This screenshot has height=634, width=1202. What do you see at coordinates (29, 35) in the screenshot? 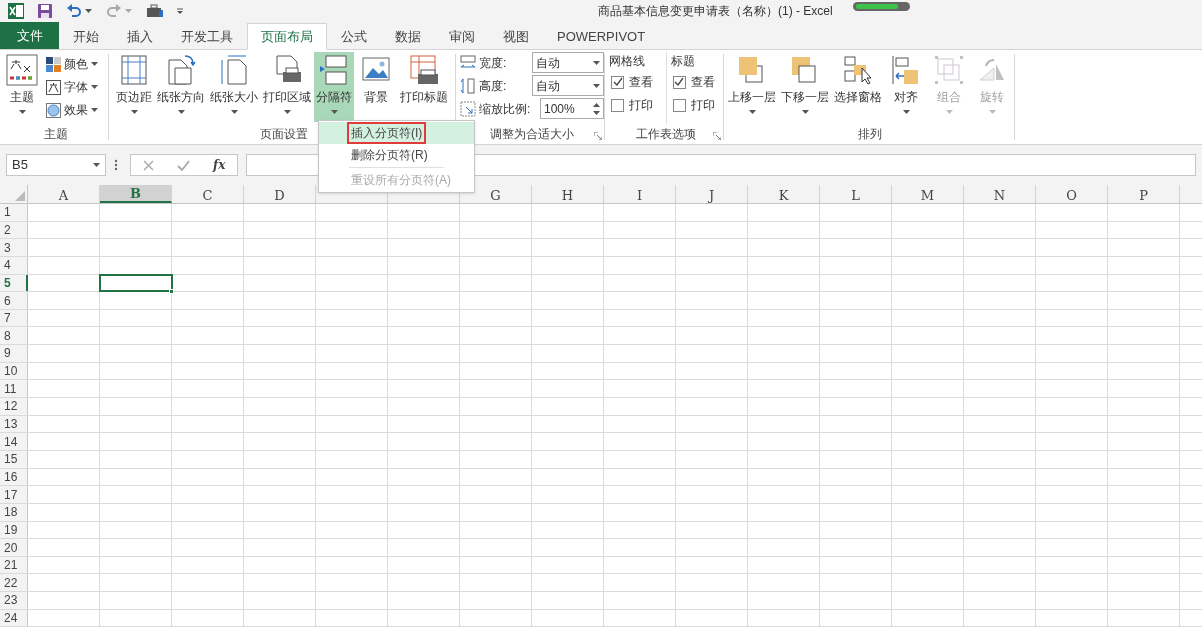
I see `file-tab: 文件` at bounding box center [29, 35].